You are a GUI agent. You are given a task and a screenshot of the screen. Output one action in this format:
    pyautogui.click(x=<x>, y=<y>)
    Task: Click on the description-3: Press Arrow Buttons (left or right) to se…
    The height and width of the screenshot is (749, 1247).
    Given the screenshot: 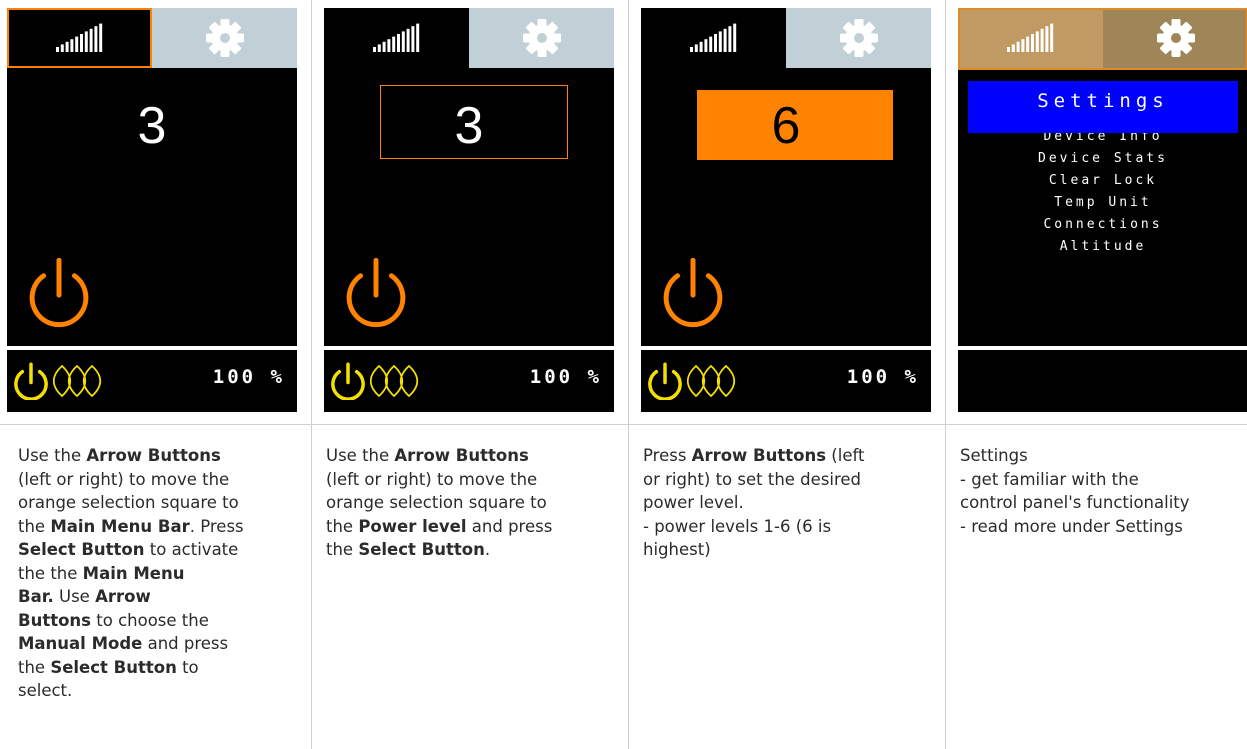 What is the action you would take?
    pyautogui.click(x=788, y=503)
    